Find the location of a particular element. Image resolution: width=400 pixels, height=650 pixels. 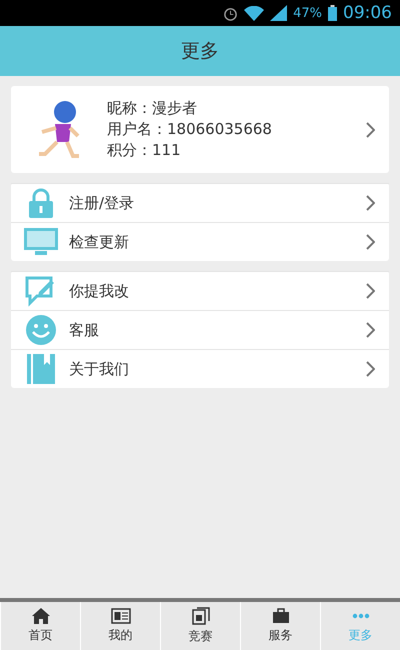

clock-time: 09:06 is located at coordinates (367, 13).